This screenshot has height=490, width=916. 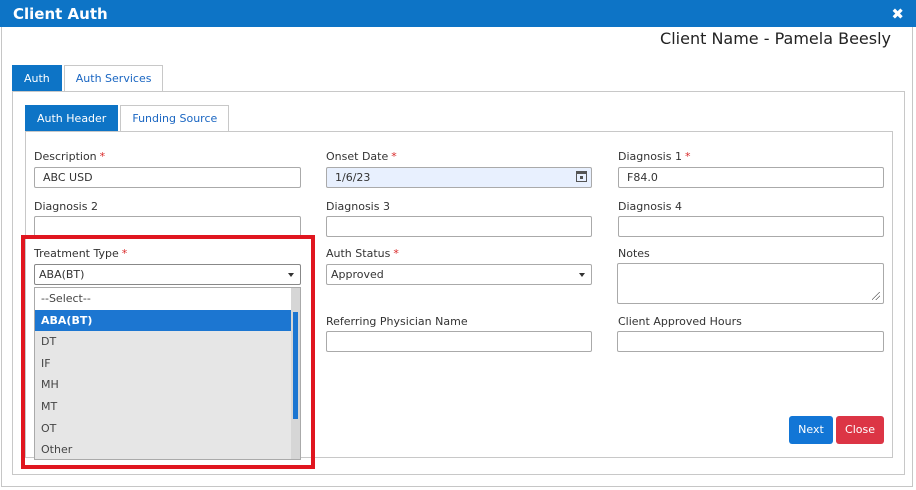 What do you see at coordinates (811, 430) in the screenshot?
I see `next-button: Next` at bounding box center [811, 430].